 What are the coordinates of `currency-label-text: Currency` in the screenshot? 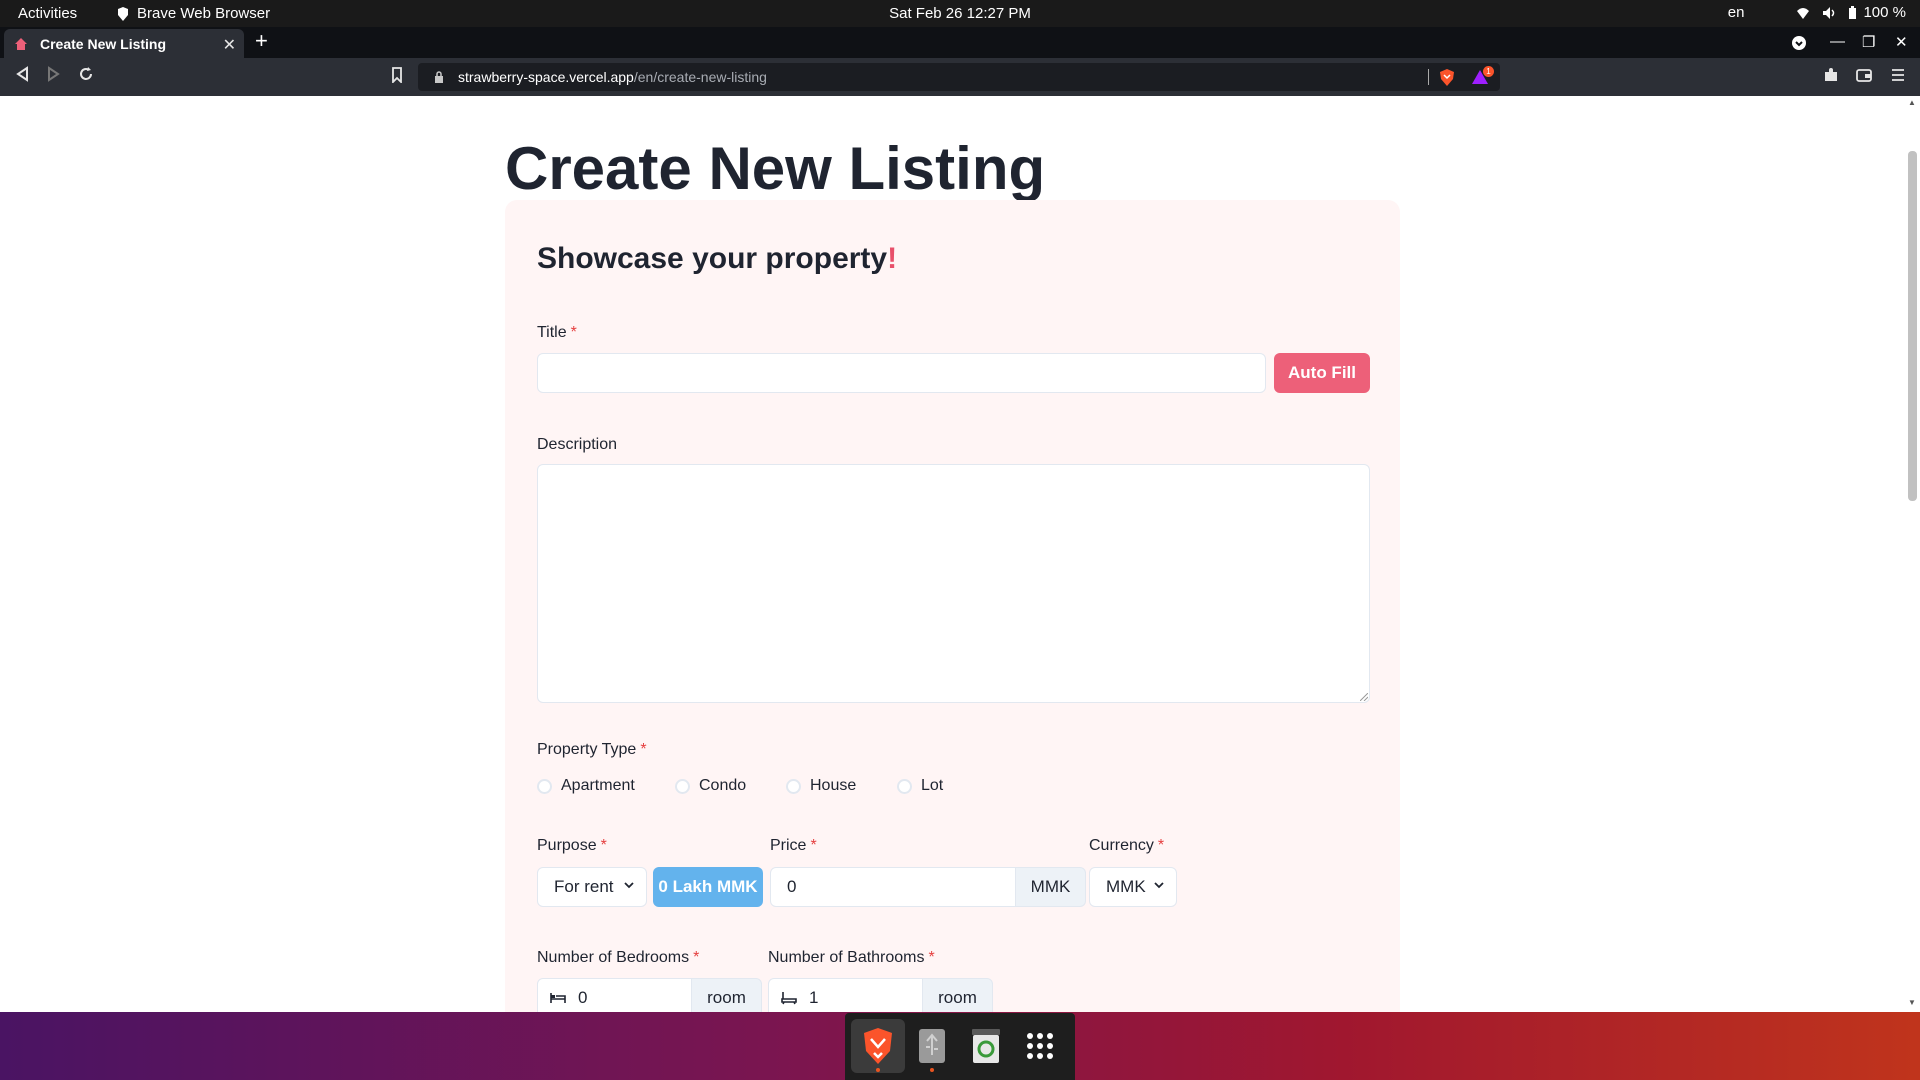 It's located at (1121, 845).